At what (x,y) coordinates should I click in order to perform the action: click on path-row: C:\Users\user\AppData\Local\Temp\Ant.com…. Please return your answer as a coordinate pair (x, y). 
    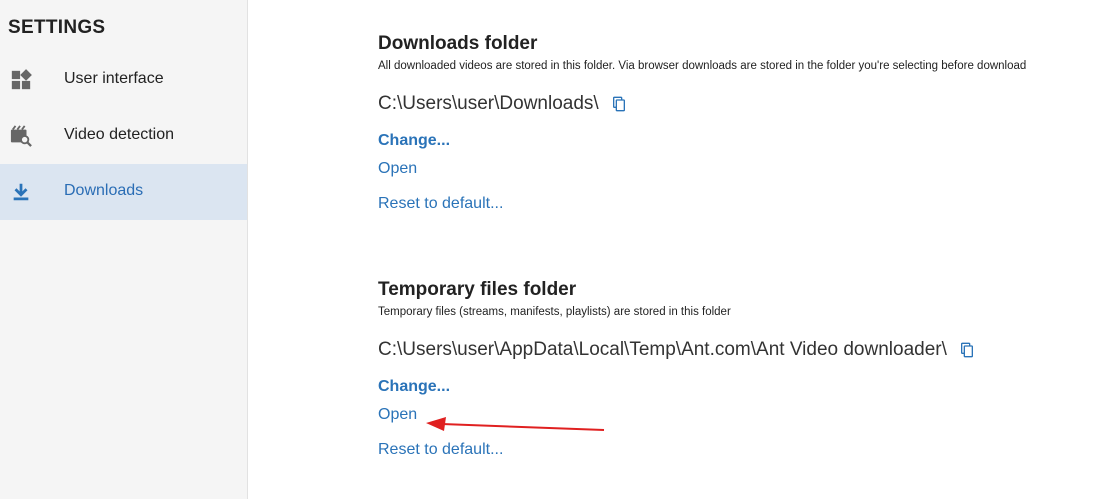
    Looking at the image, I should click on (676, 350).